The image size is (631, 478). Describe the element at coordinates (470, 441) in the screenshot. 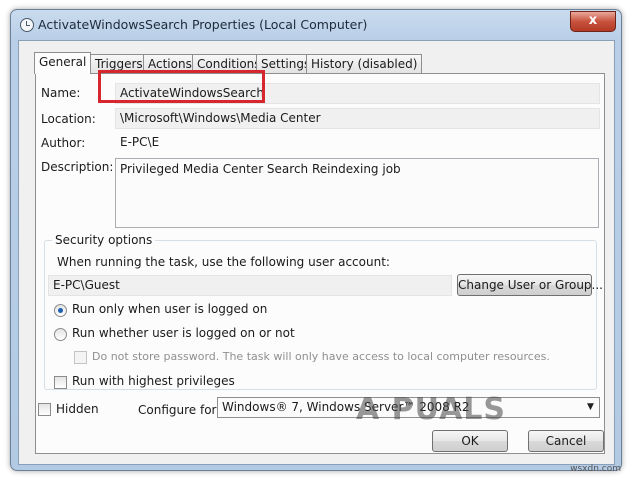

I see `ok-button: OK` at that location.